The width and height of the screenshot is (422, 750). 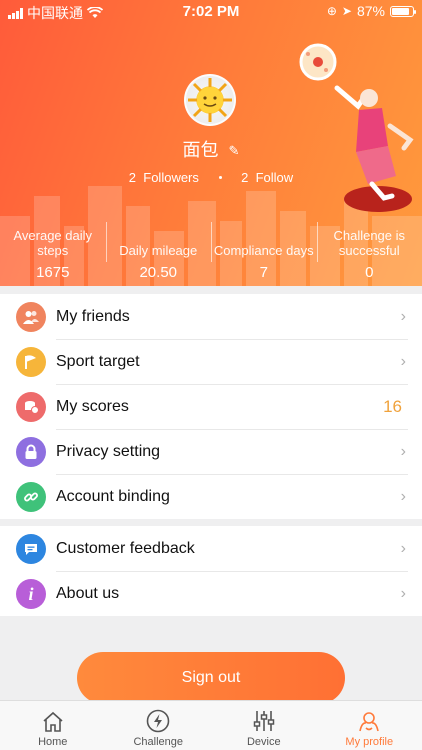 What do you see at coordinates (369, 272) in the screenshot?
I see `stat-value: 0` at bounding box center [369, 272].